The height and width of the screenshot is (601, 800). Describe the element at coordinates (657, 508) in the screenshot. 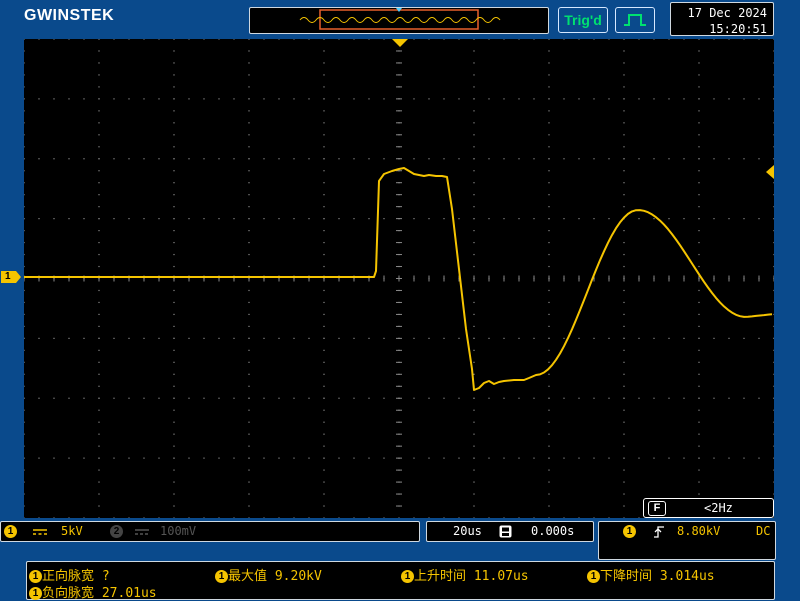

I see `frequency-badge: F` at that location.